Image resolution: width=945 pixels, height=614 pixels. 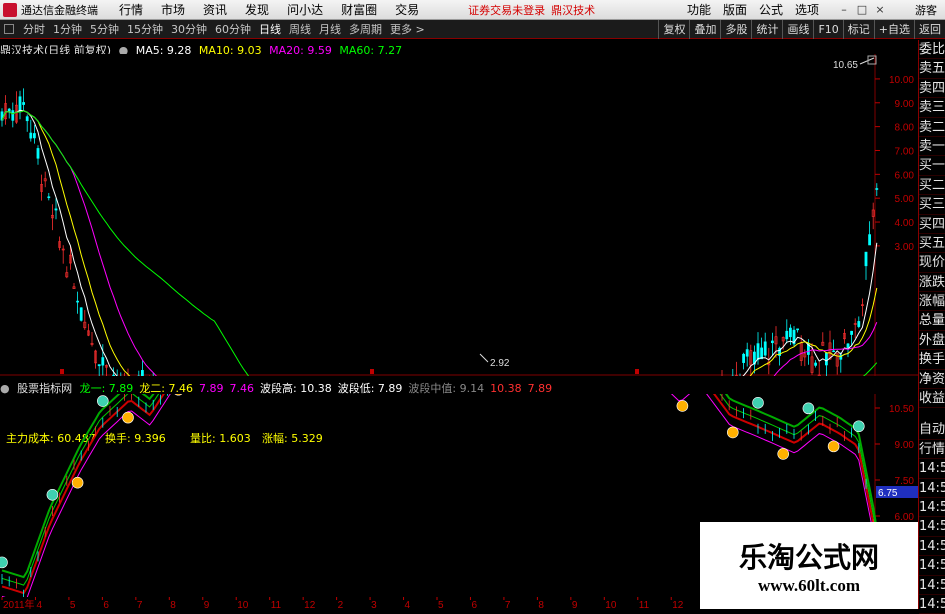 What do you see at coordinates (827, 29) in the screenshot?
I see `f10-button: F10` at bounding box center [827, 29].